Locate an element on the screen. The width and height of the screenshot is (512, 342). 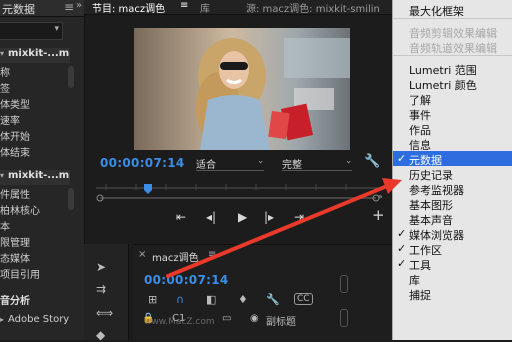
annotation-arrow is located at coordinates (284, 228).